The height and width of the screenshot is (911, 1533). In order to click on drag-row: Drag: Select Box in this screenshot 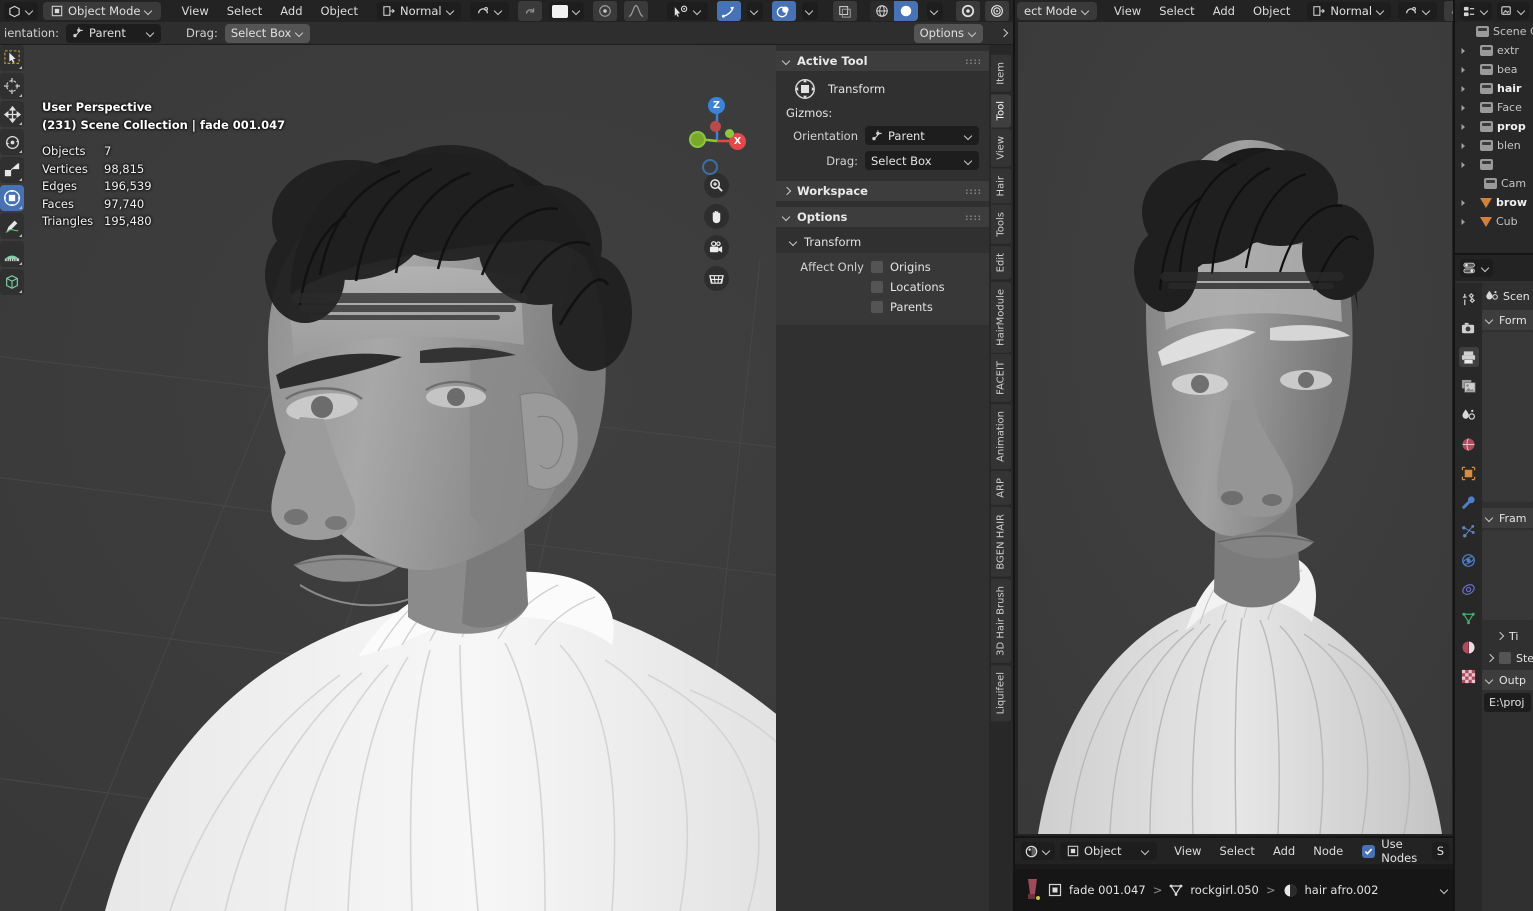, I will do `click(882, 160)`.